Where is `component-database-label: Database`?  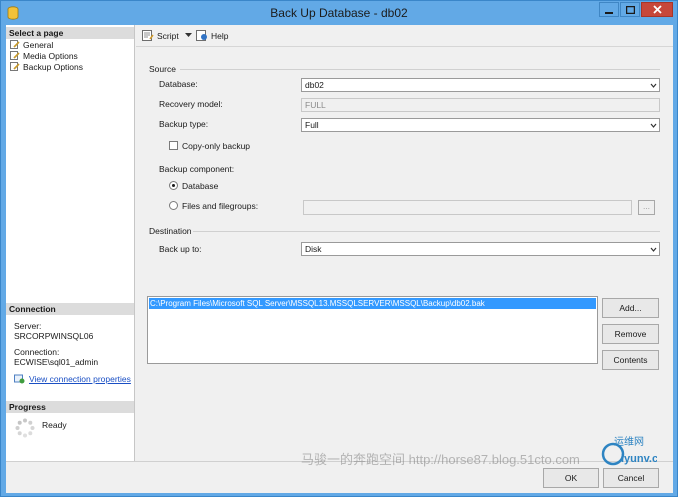
component-database-label: Database is located at coordinates (200, 186).